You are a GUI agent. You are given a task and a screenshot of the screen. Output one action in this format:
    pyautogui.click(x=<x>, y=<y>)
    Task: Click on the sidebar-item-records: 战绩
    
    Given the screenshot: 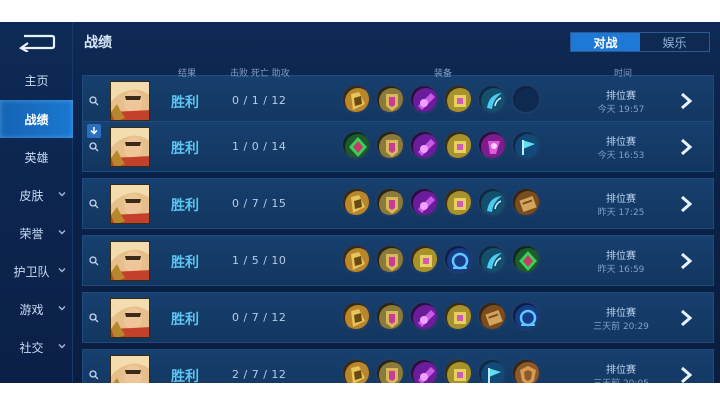 What is the action you would take?
    pyautogui.click(x=36, y=119)
    